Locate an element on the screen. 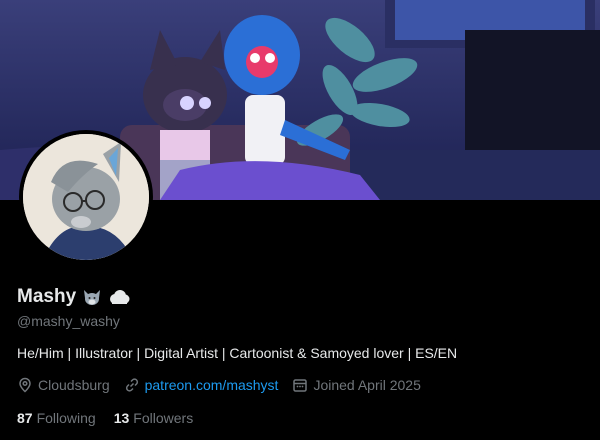 This screenshot has height=440, width=600. followers-count: 13 is located at coordinates (121, 418).